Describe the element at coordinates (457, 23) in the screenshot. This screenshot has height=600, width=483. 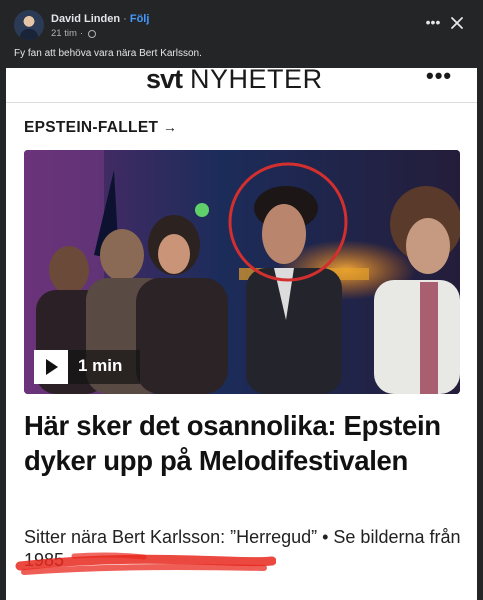
I see `close-icon` at that location.